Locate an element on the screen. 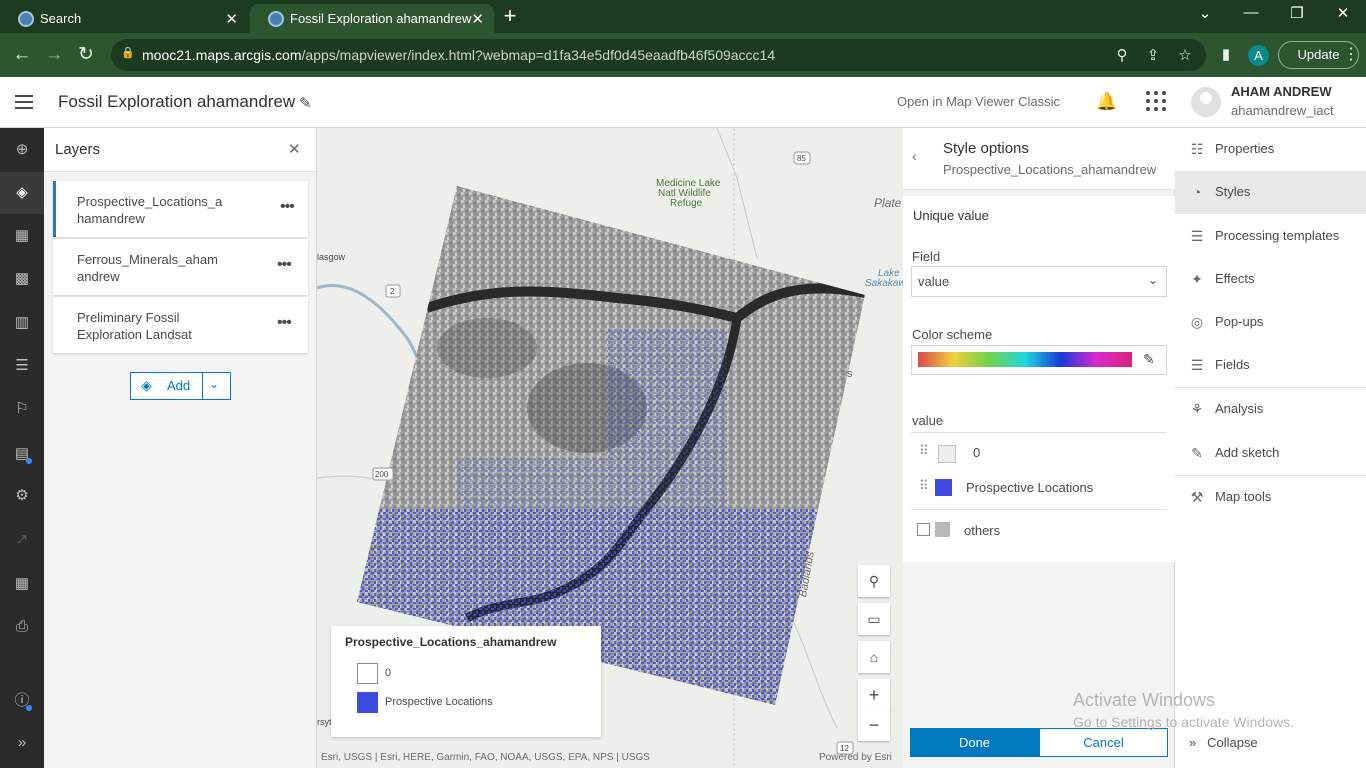  basemap-icon: ▩ is located at coordinates (22, 279).